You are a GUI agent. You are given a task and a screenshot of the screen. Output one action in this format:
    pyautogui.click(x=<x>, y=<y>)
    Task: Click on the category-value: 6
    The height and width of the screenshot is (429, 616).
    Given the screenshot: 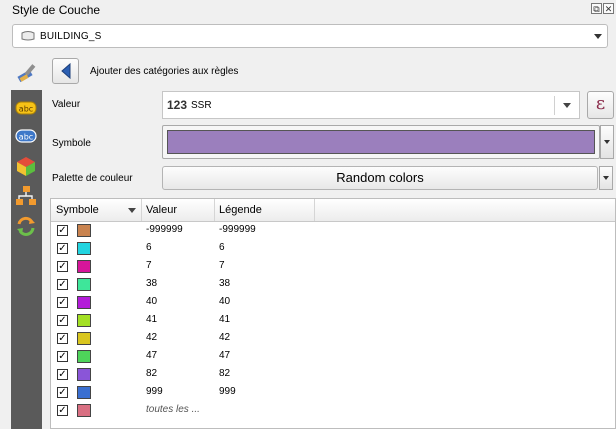 What is the action you would take?
    pyautogui.click(x=149, y=247)
    